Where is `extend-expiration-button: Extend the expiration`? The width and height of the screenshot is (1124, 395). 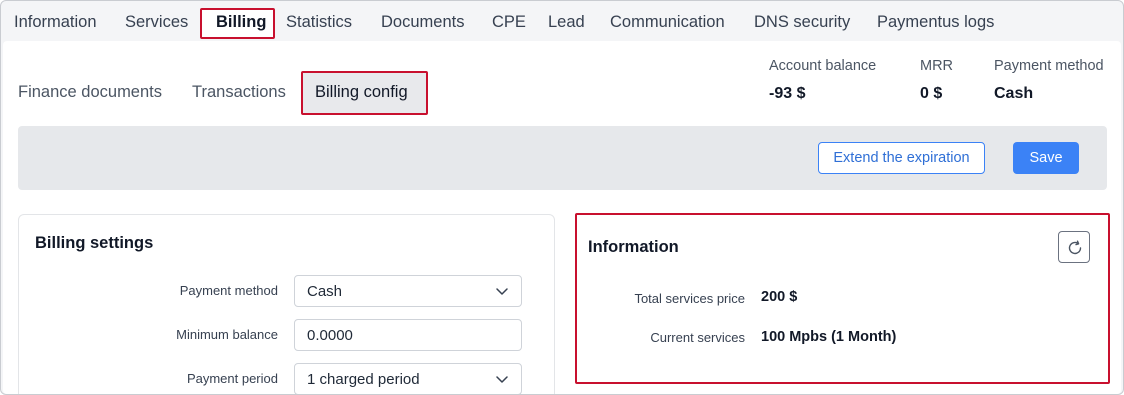 extend-expiration-button: Extend the expiration is located at coordinates (901, 158).